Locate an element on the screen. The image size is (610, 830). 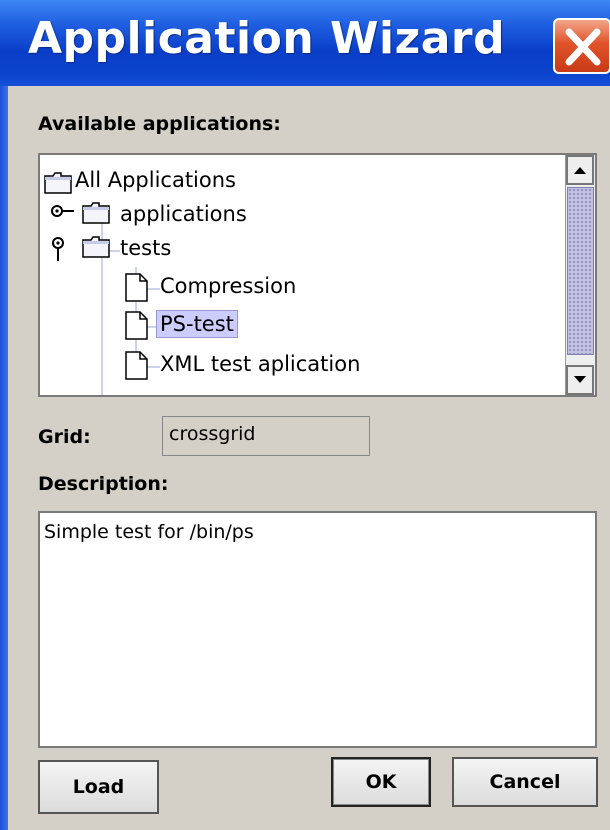
load-button: Load is located at coordinates (98, 787).